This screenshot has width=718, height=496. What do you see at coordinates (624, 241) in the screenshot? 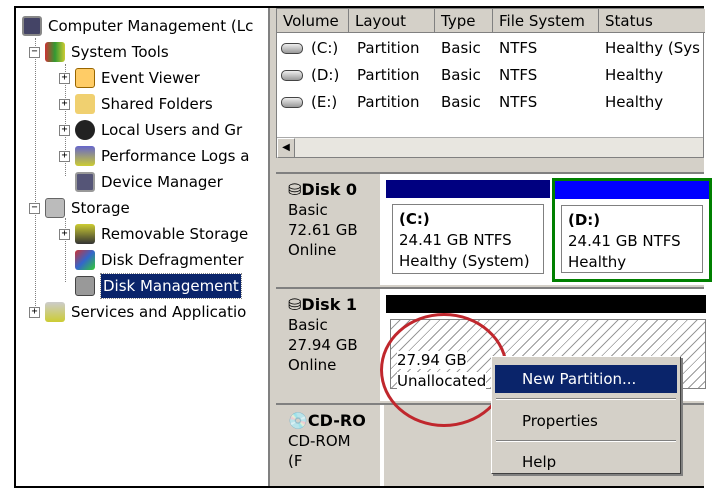
I see `partition-size: 24.41 GB NTFS` at bounding box center [624, 241].